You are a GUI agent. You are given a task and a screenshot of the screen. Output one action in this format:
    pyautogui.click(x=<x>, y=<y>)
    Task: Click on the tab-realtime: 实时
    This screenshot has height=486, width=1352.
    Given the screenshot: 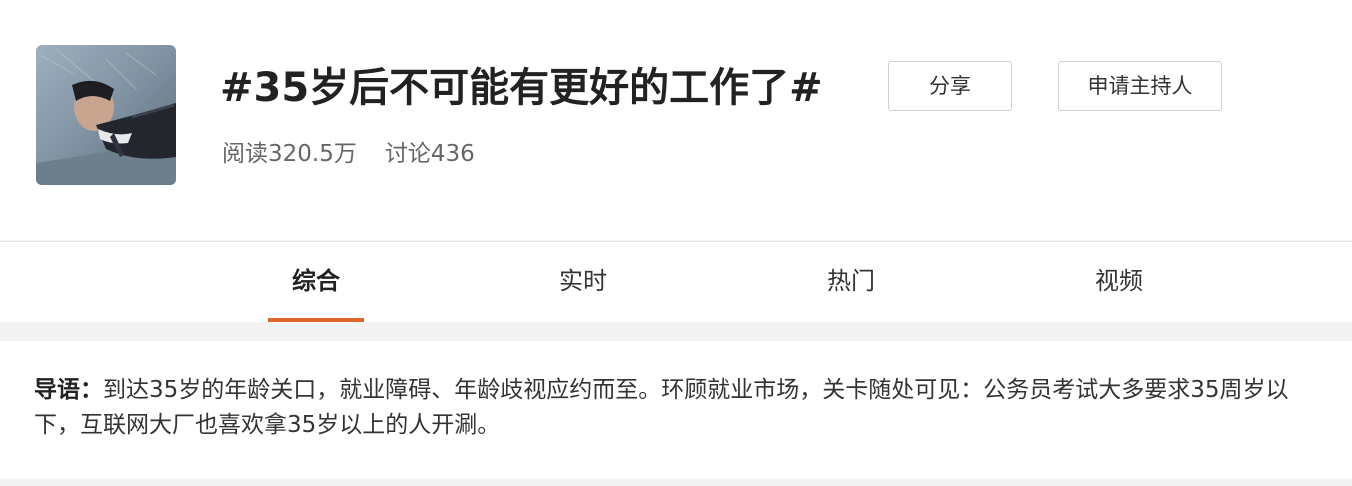 What is the action you would take?
    pyautogui.click(x=583, y=282)
    